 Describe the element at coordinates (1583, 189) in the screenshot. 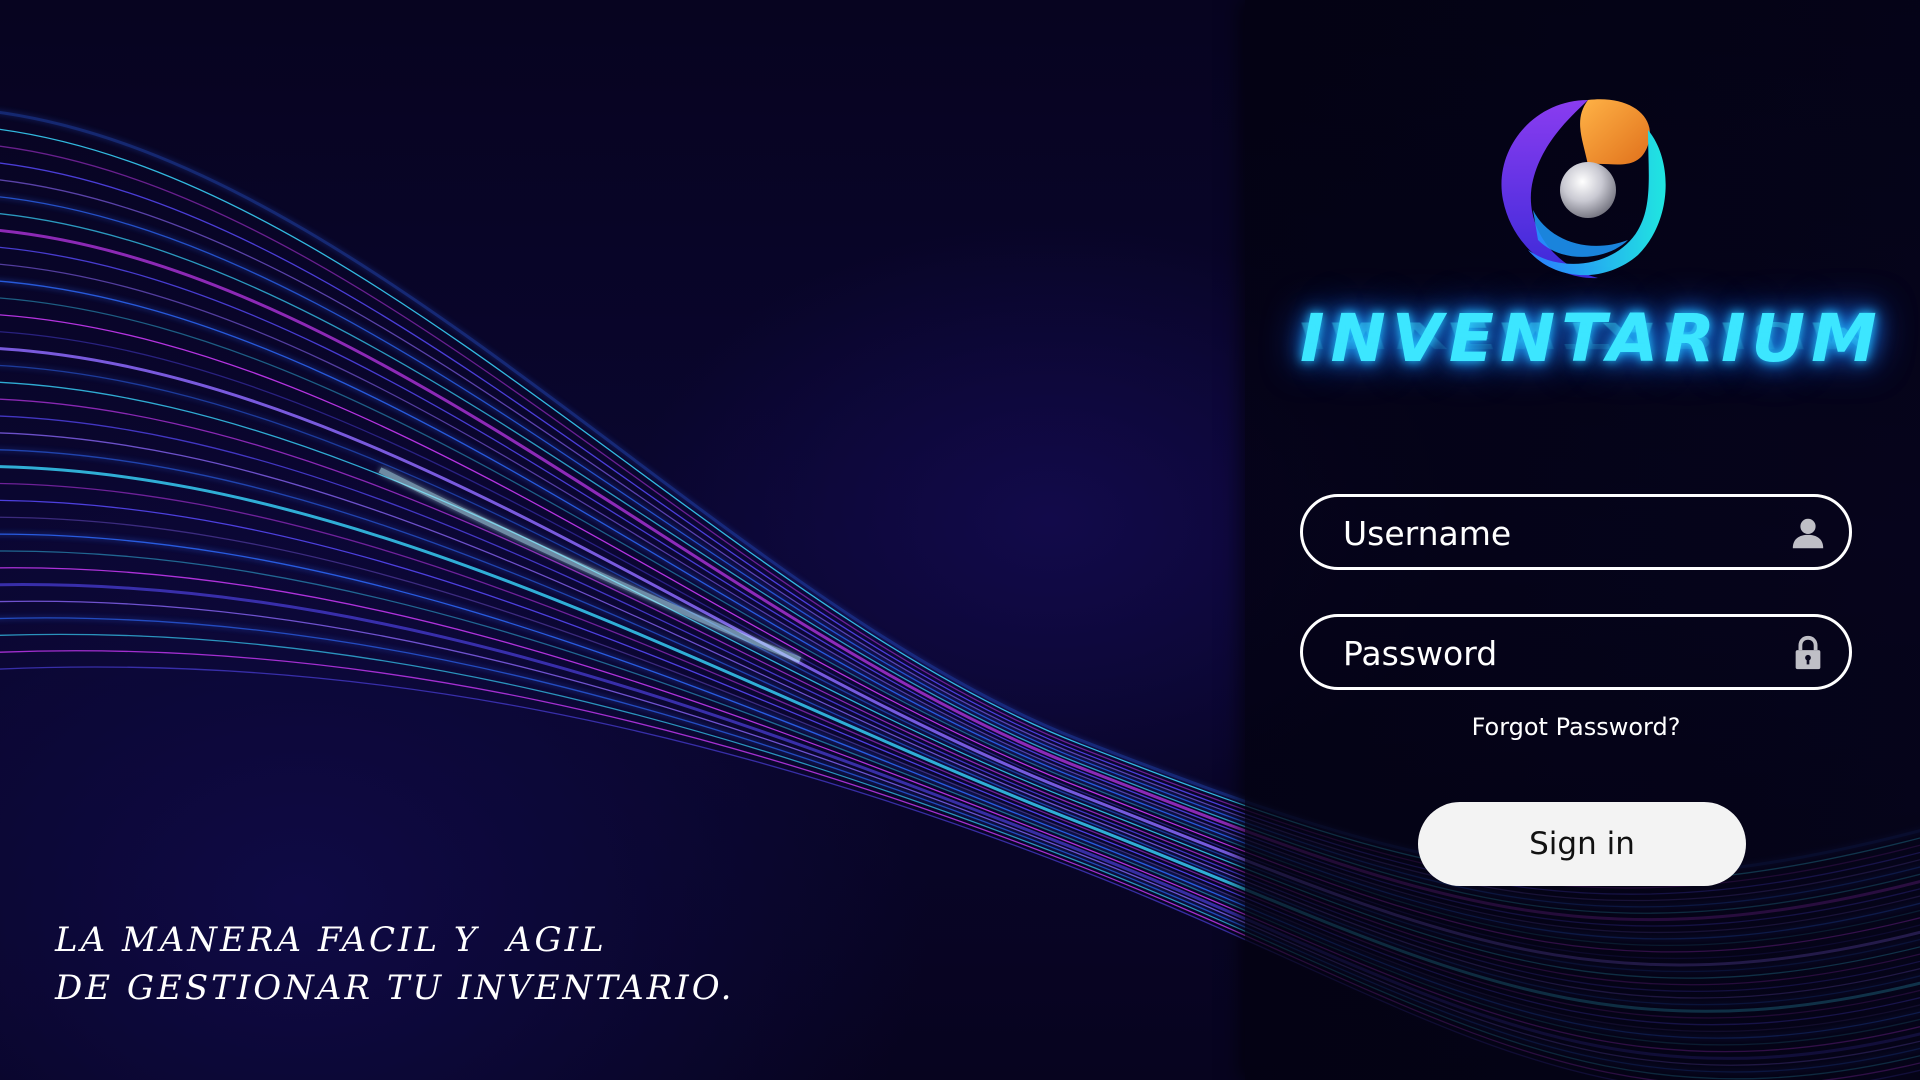

I see `swirl-sphere-logo-icon` at that location.